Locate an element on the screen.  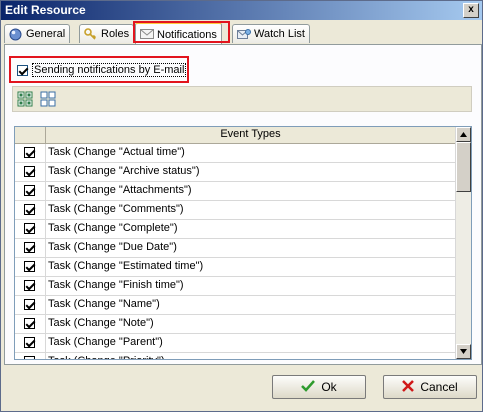
event-type-label: Task (Change "Archive status") is located at coordinates (124, 171).